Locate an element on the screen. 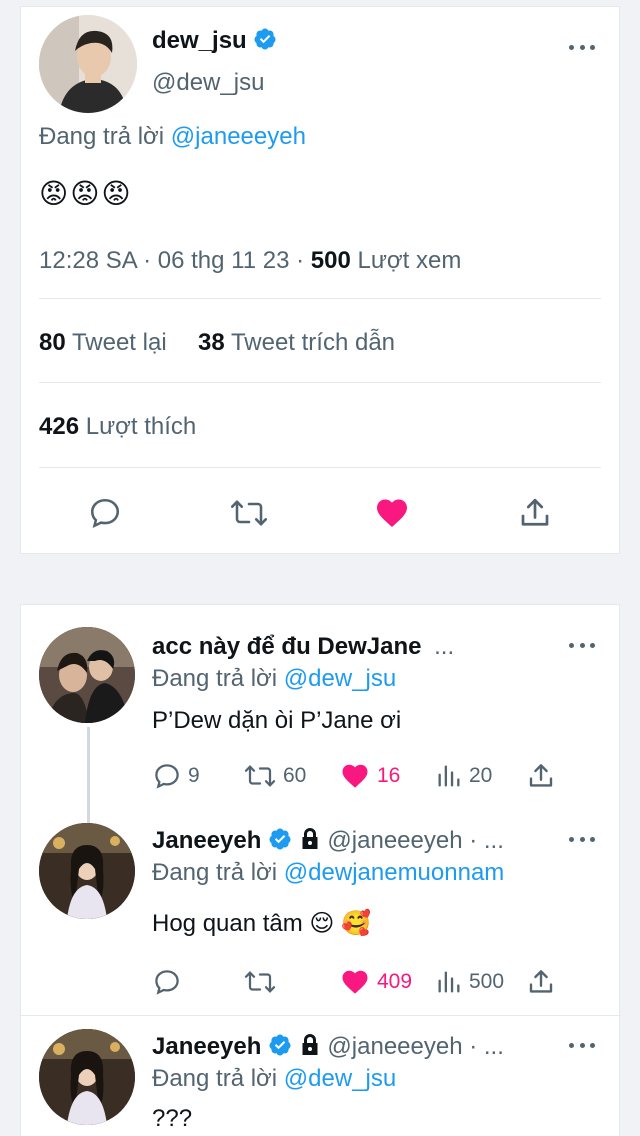  views-button: 500 is located at coordinates (469, 982).